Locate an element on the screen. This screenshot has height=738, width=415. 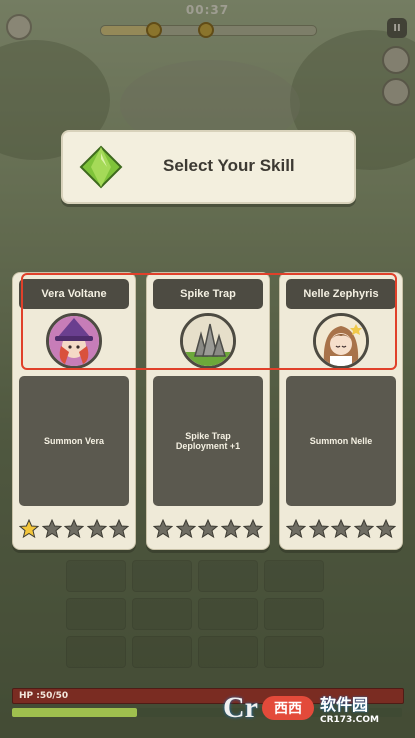
skill-description: Summon Nelle is located at coordinates (341, 441).